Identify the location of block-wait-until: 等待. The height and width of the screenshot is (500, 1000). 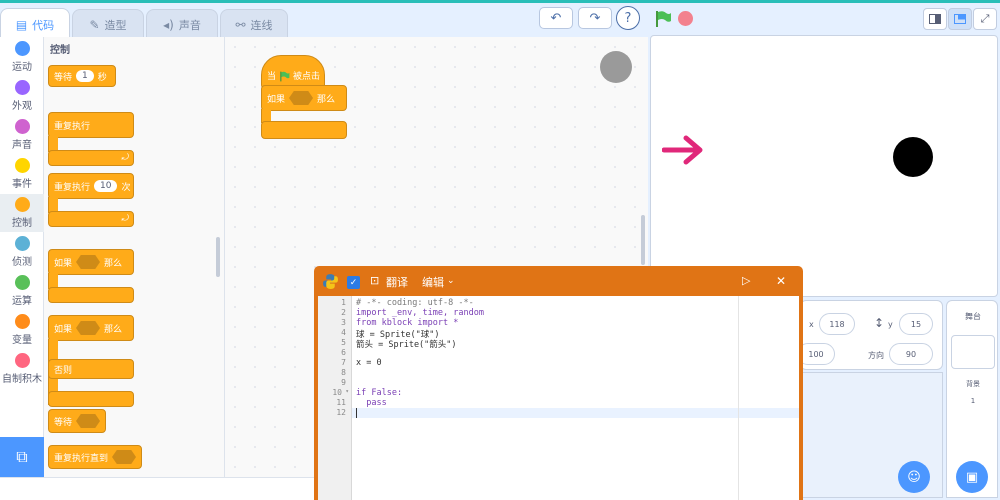
(77, 421).